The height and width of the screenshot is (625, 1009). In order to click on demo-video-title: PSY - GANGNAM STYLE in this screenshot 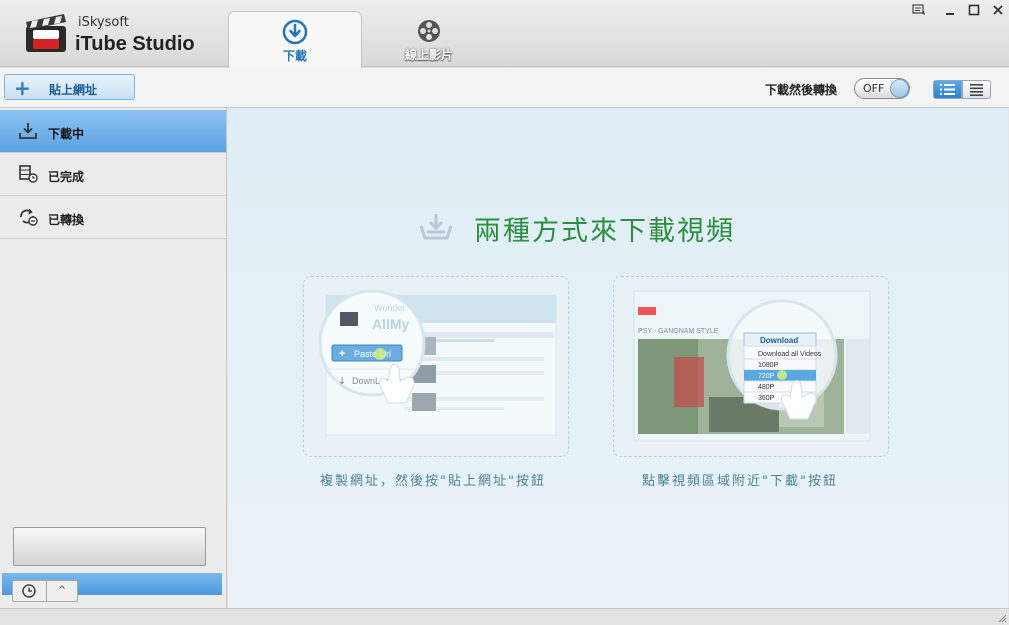, I will do `click(678, 331)`.